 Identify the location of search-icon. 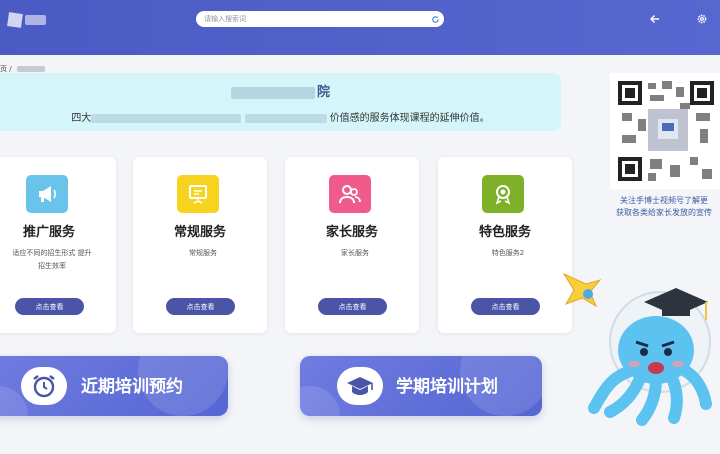
(435, 19).